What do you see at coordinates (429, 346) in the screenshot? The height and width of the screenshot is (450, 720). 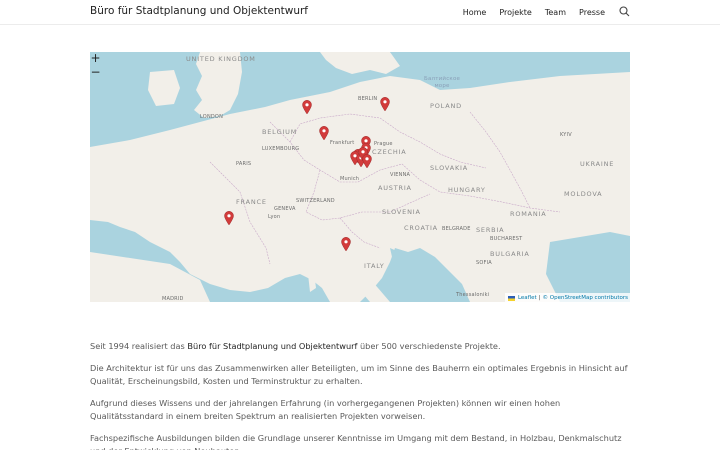 I see `p1-text-after: über 500 verschiedenste Projekte.` at bounding box center [429, 346].